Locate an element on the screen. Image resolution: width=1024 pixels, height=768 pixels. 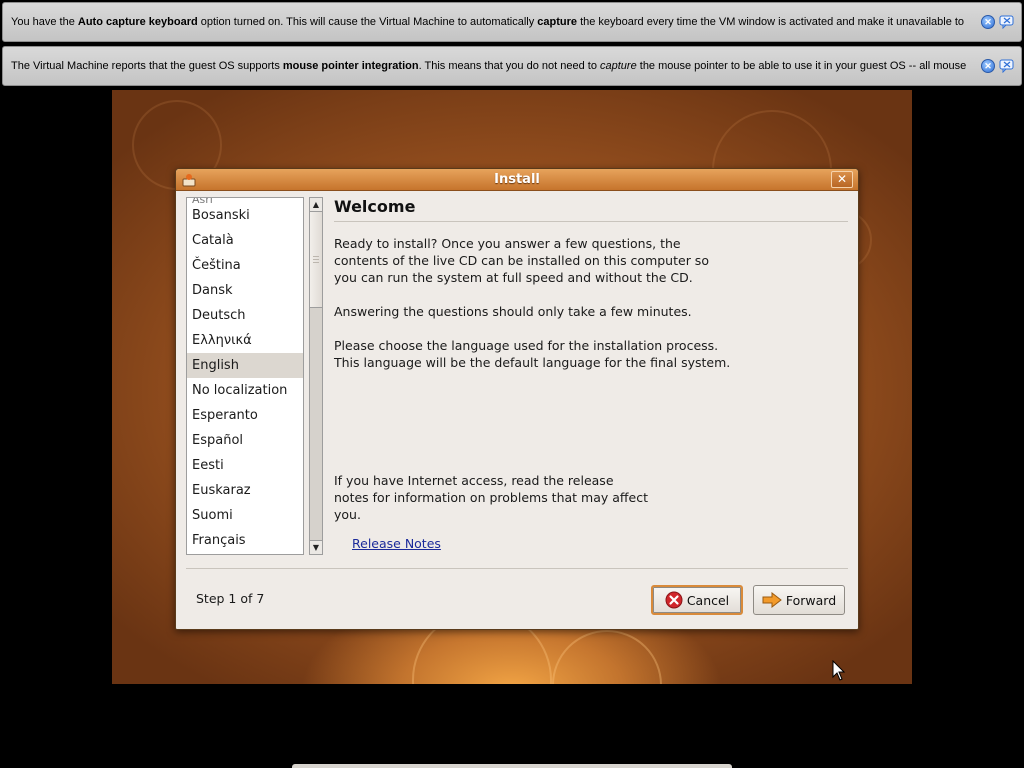
notification-text: . This means that you do not need to is located at coordinates (509, 66).